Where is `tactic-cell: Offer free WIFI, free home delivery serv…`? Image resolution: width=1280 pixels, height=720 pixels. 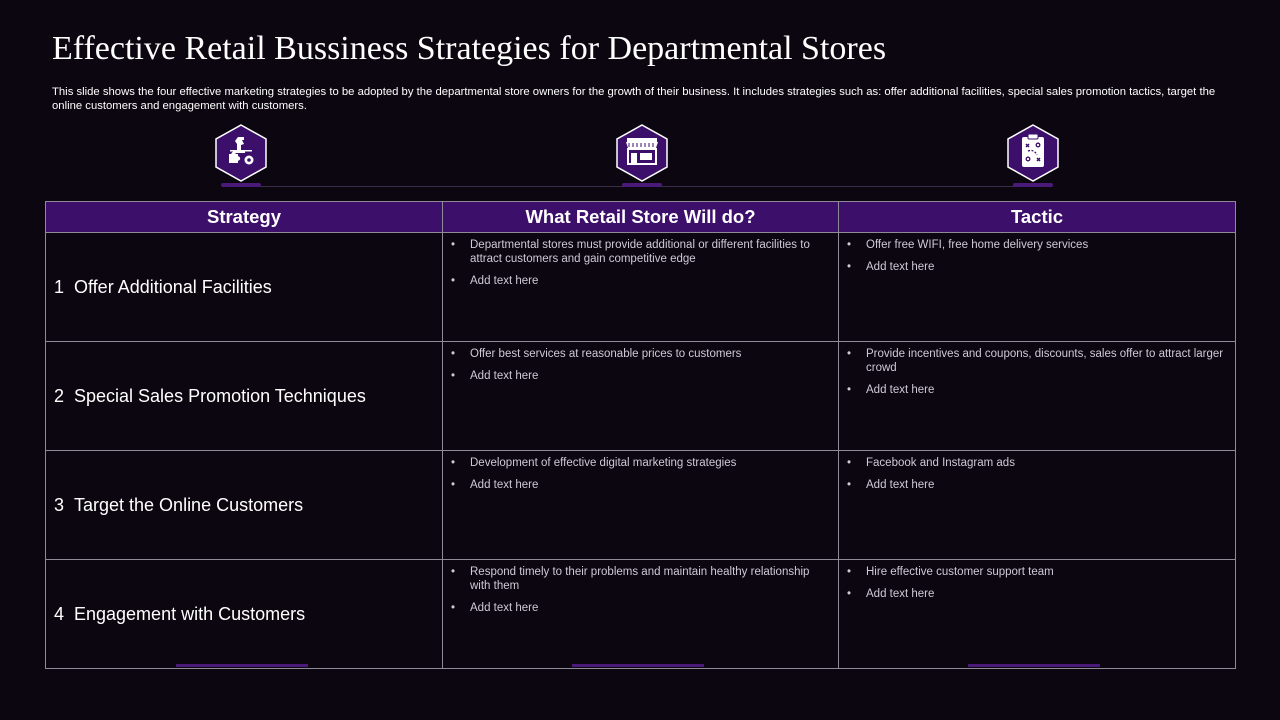 tactic-cell: Offer free WIFI, free home delivery serv… is located at coordinates (1037, 287).